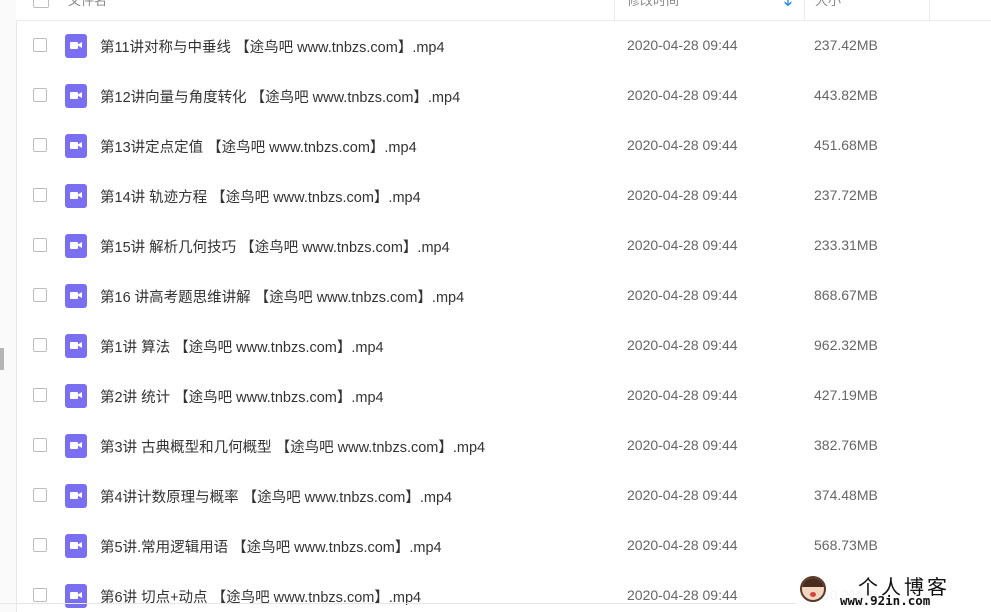 The width and height of the screenshot is (991, 612). What do you see at coordinates (2, 359) in the screenshot?
I see `panel-resize-handle` at bounding box center [2, 359].